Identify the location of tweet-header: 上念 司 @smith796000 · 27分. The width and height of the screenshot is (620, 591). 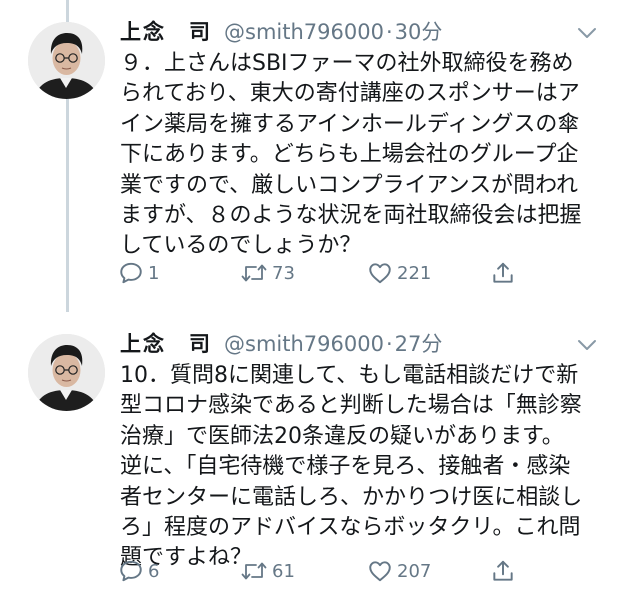
(281, 343).